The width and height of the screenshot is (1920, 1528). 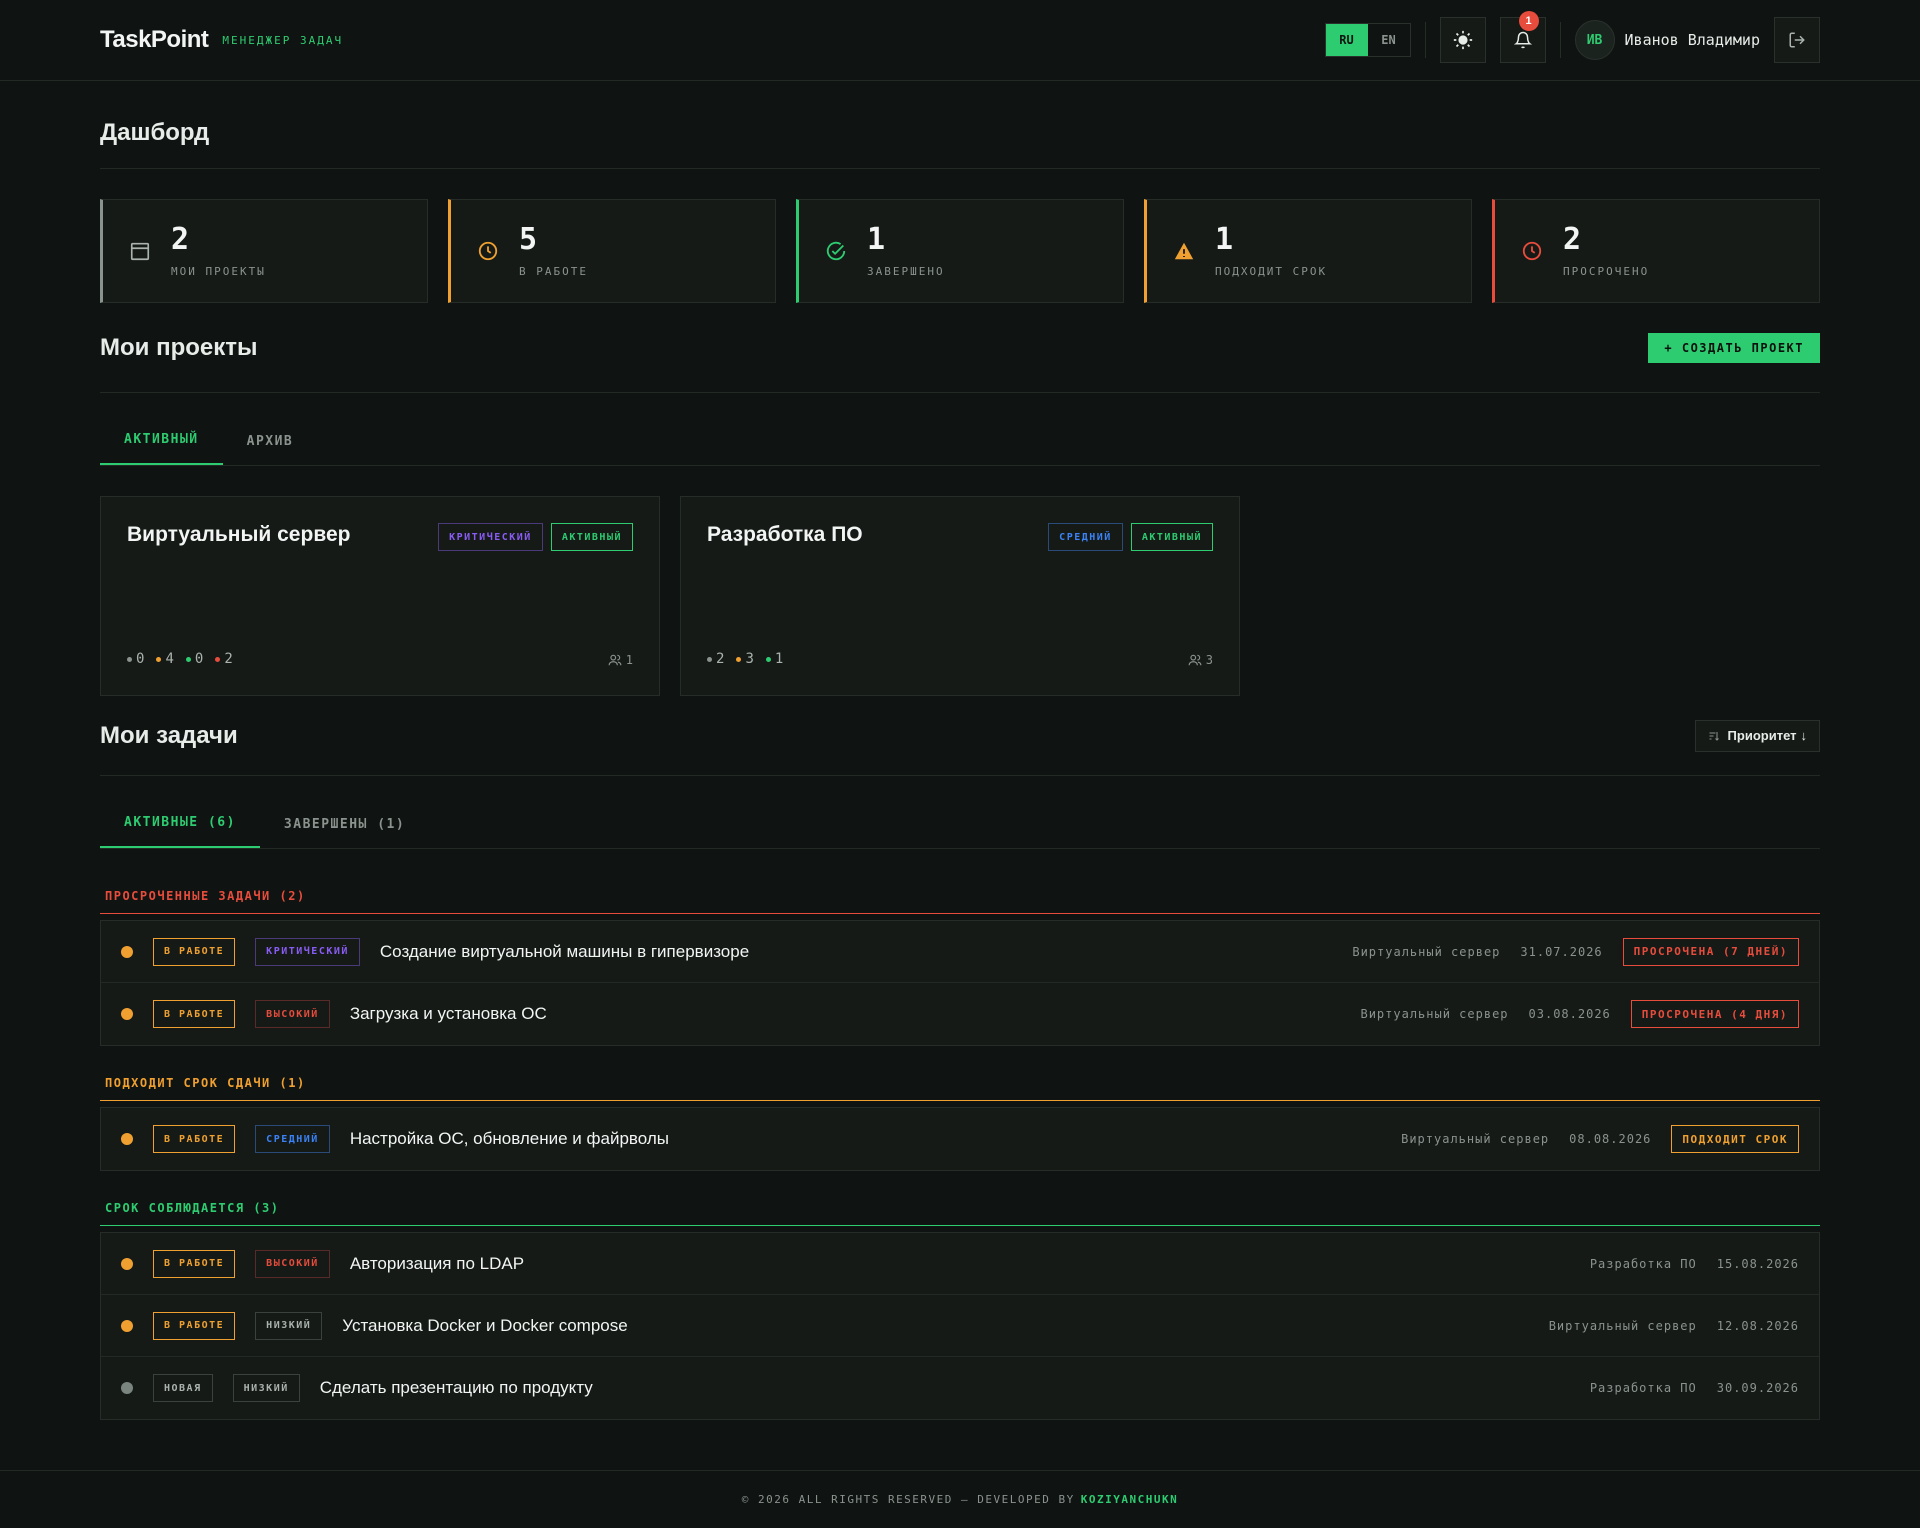 What do you see at coordinates (283, 40) in the screenshot?
I see `app-subtitle: МЕНЕДЖЕР ЗАДАЧ` at bounding box center [283, 40].